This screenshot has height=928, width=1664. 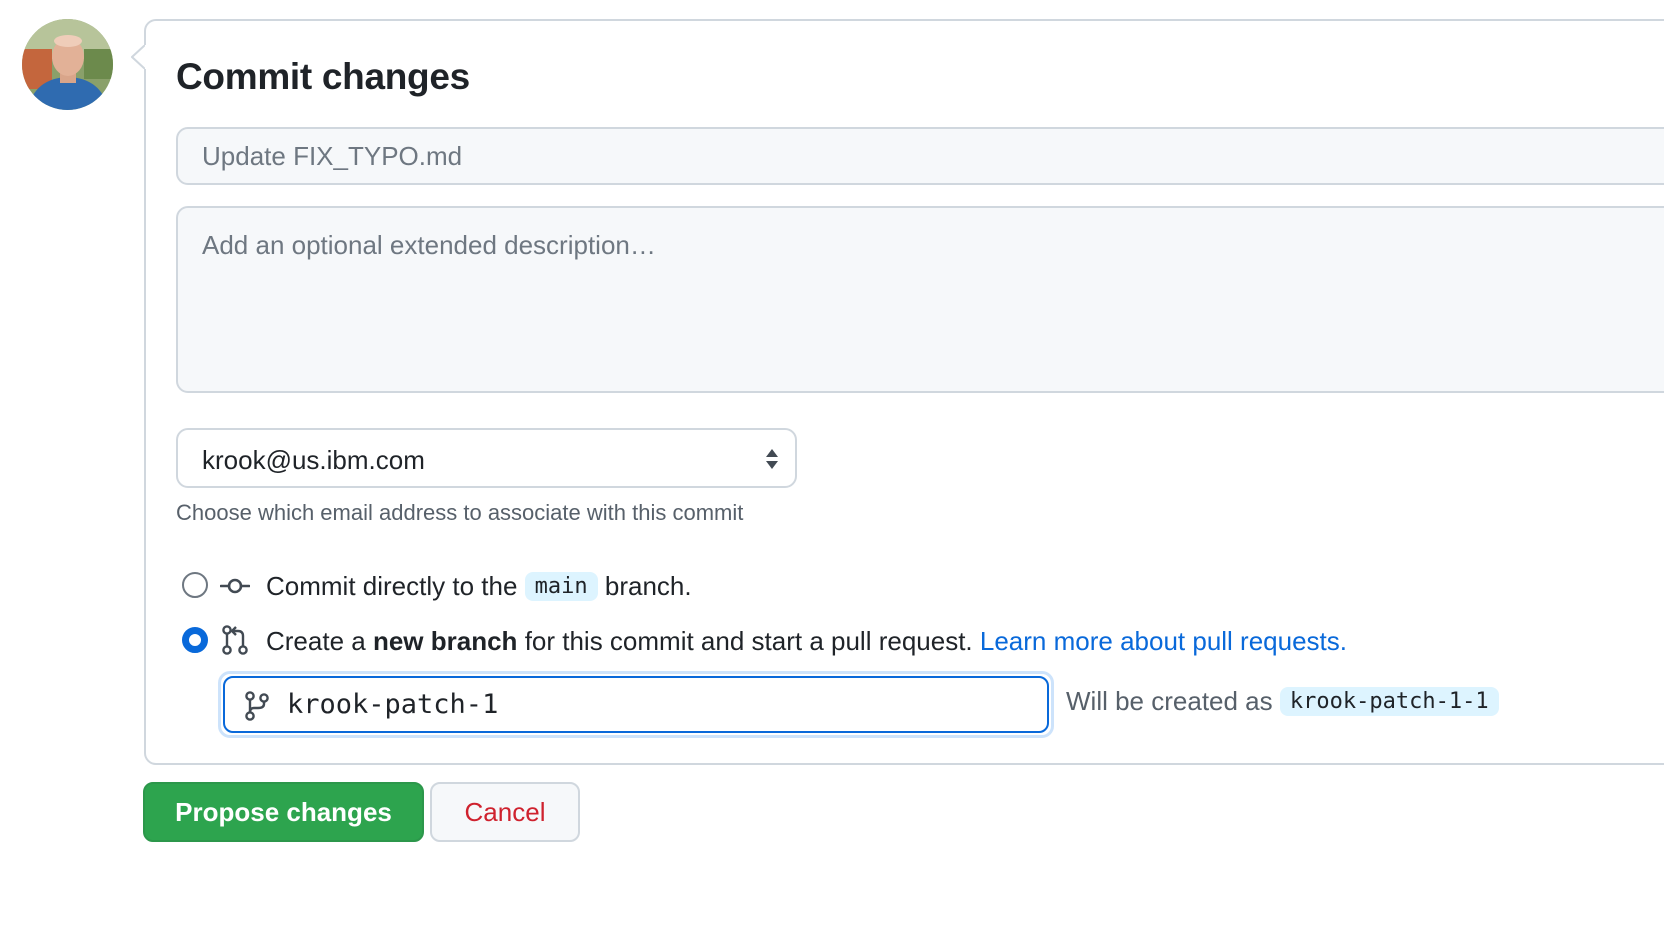 I want to click on propose-changes-button: Propose changes, so click(x=283, y=812).